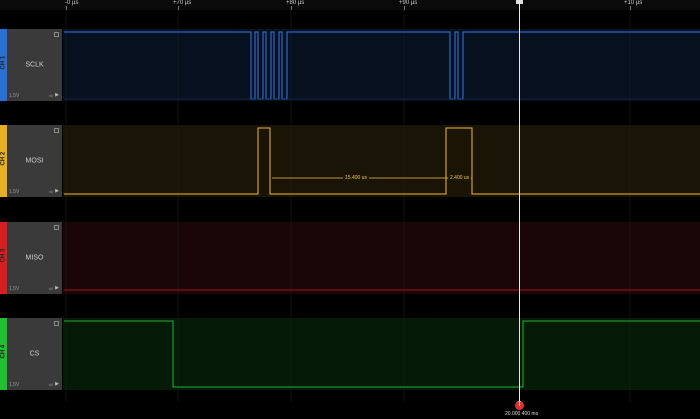 The width and height of the screenshot is (700, 419). Describe the element at coordinates (350, 5) in the screenshot. I see `time-ruler: -0 µs +70 µs +80 µs +90 µs +10 µs` at that location.